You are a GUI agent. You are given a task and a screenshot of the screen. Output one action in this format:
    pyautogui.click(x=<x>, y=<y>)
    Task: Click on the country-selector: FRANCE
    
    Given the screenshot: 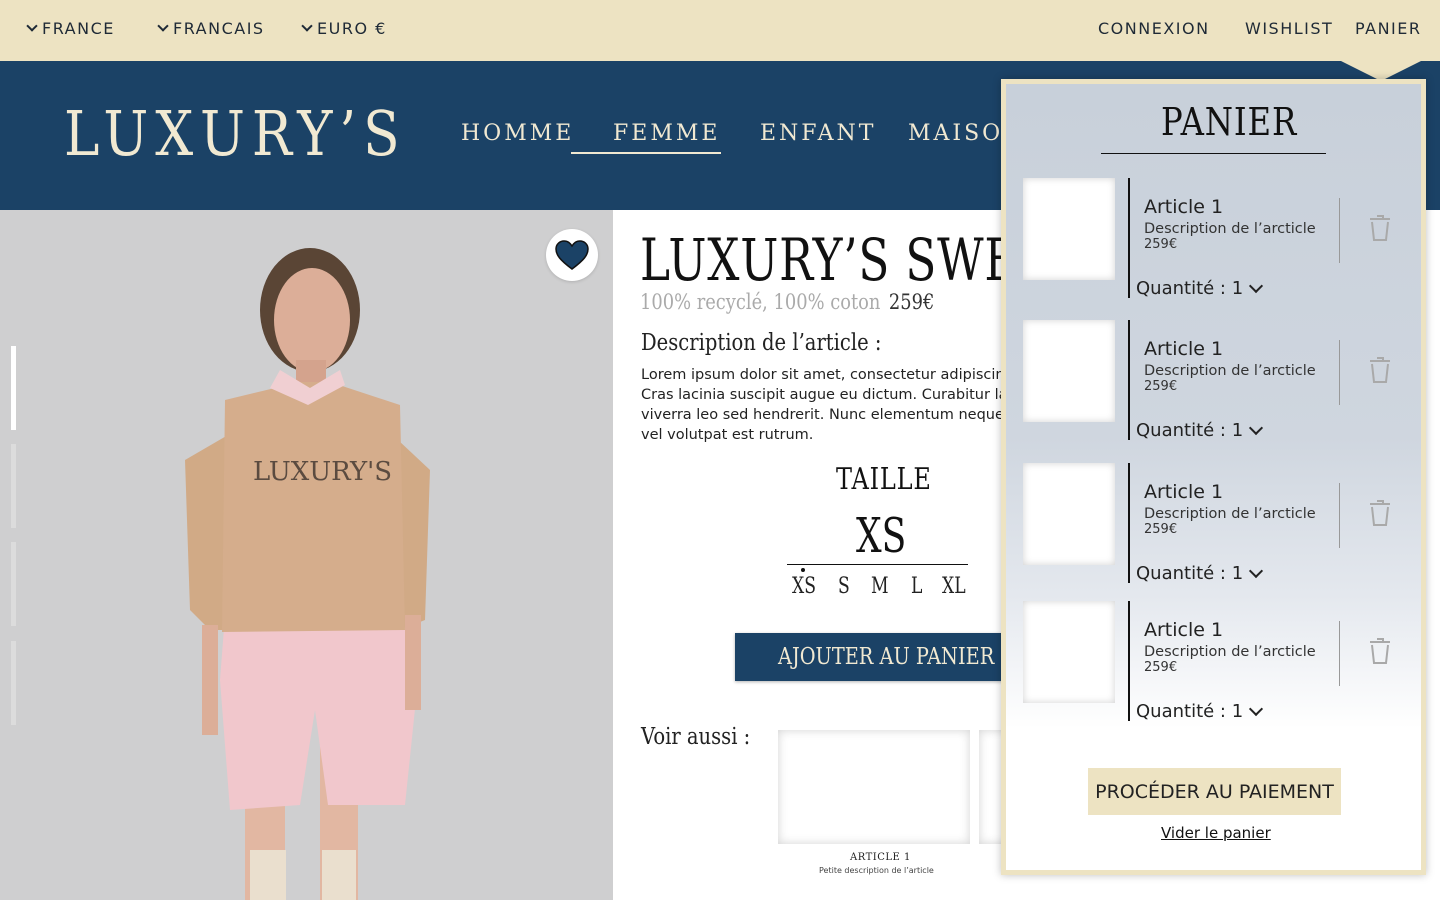 What is the action you would take?
    pyautogui.click(x=70, y=28)
    